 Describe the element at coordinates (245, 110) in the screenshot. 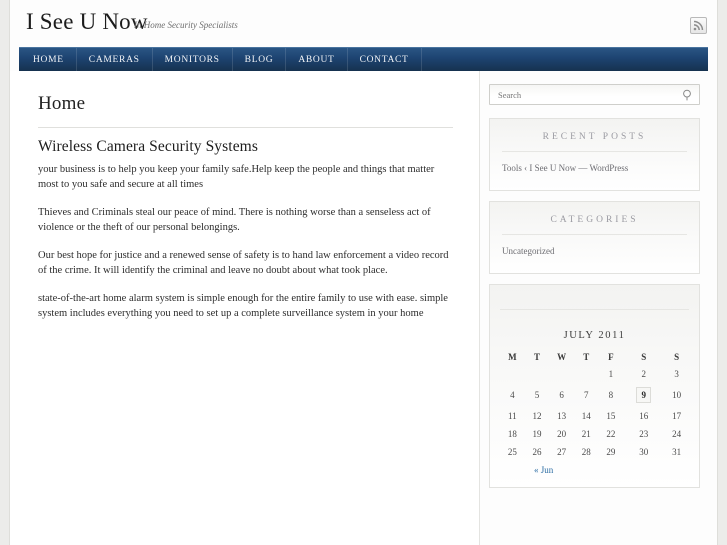

I see `page-title: Home` at that location.